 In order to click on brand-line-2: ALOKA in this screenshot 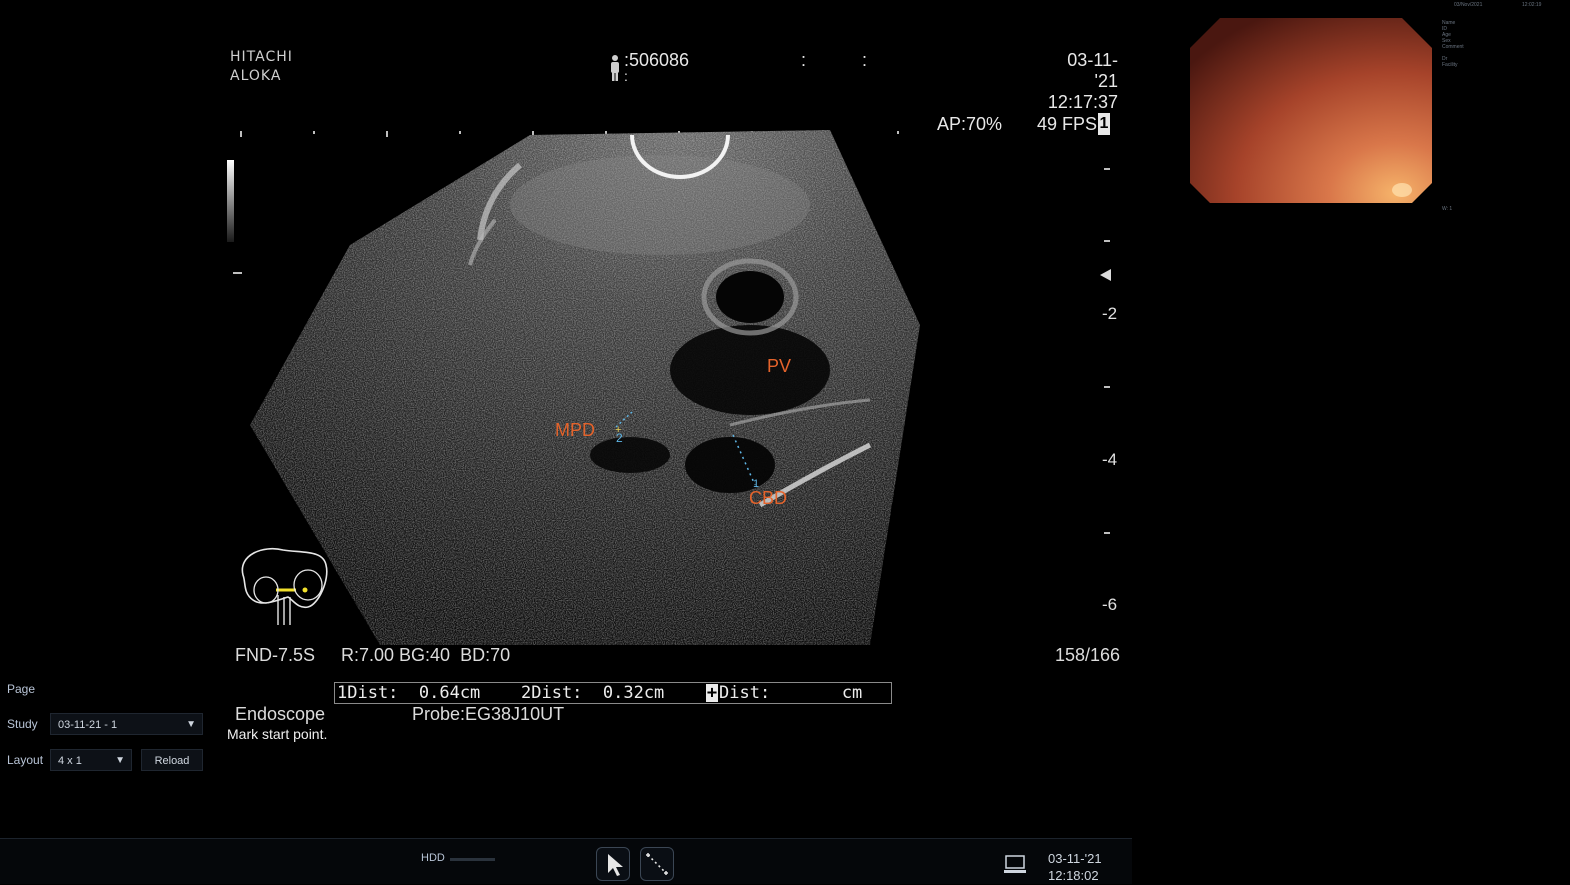, I will do `click(256, 76)`.